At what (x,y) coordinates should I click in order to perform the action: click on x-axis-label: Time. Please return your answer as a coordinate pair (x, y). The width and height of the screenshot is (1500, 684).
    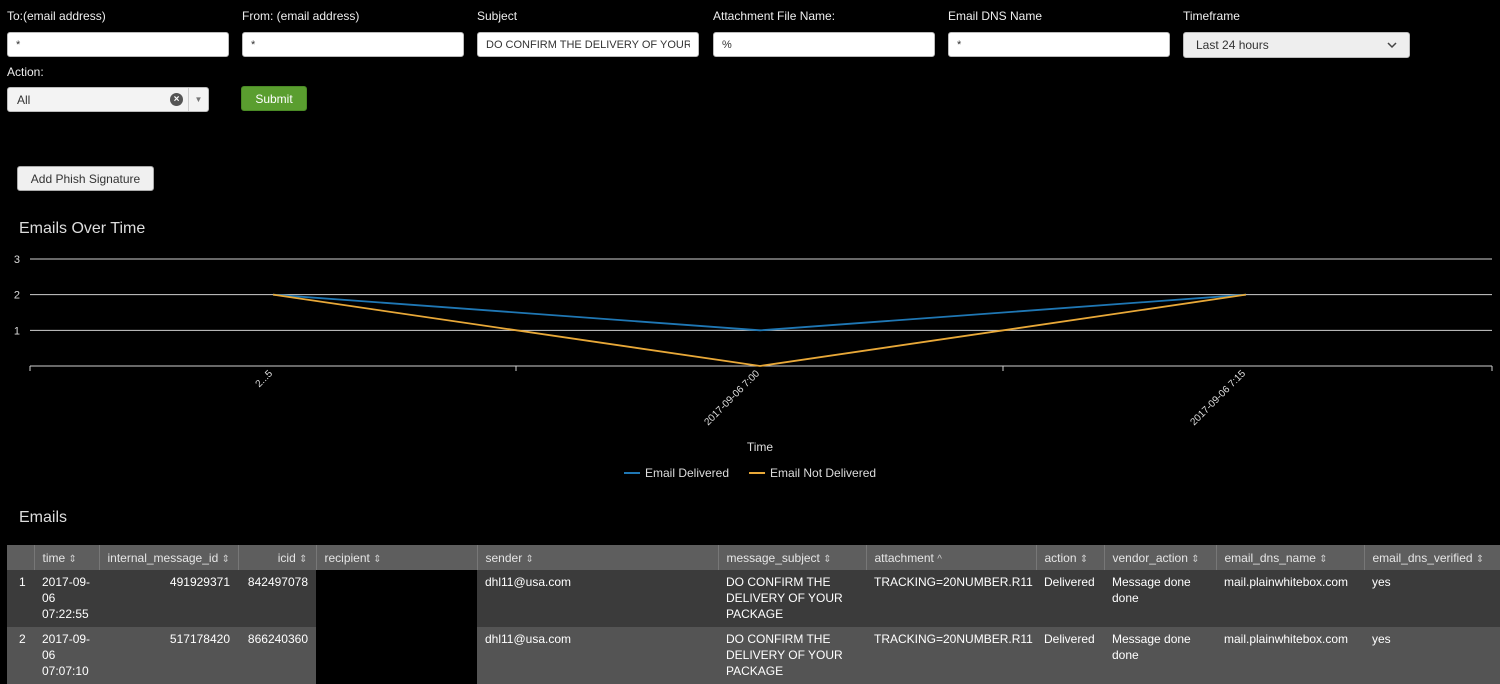
    Looking at the image, I should click on (760, 447).